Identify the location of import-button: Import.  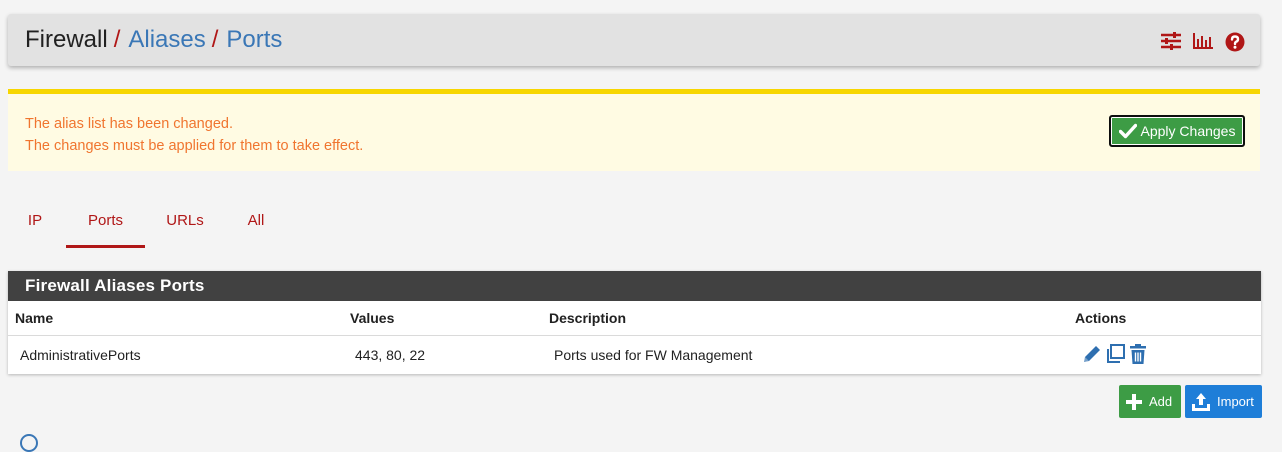
(1223, 401).